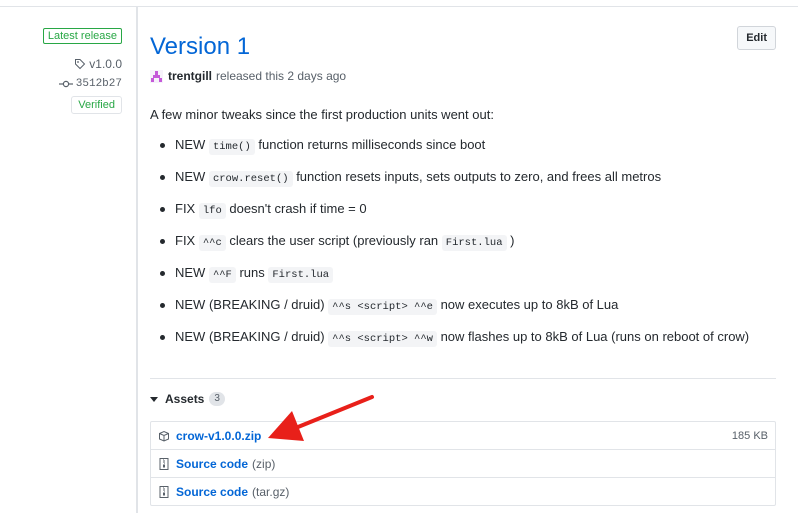 The image size is (798, 513). What do you see at coordinates (370, 144) in the screenshot?
I see `note-text: function returns milliseconds since boot` at bounding box center [370, 144].